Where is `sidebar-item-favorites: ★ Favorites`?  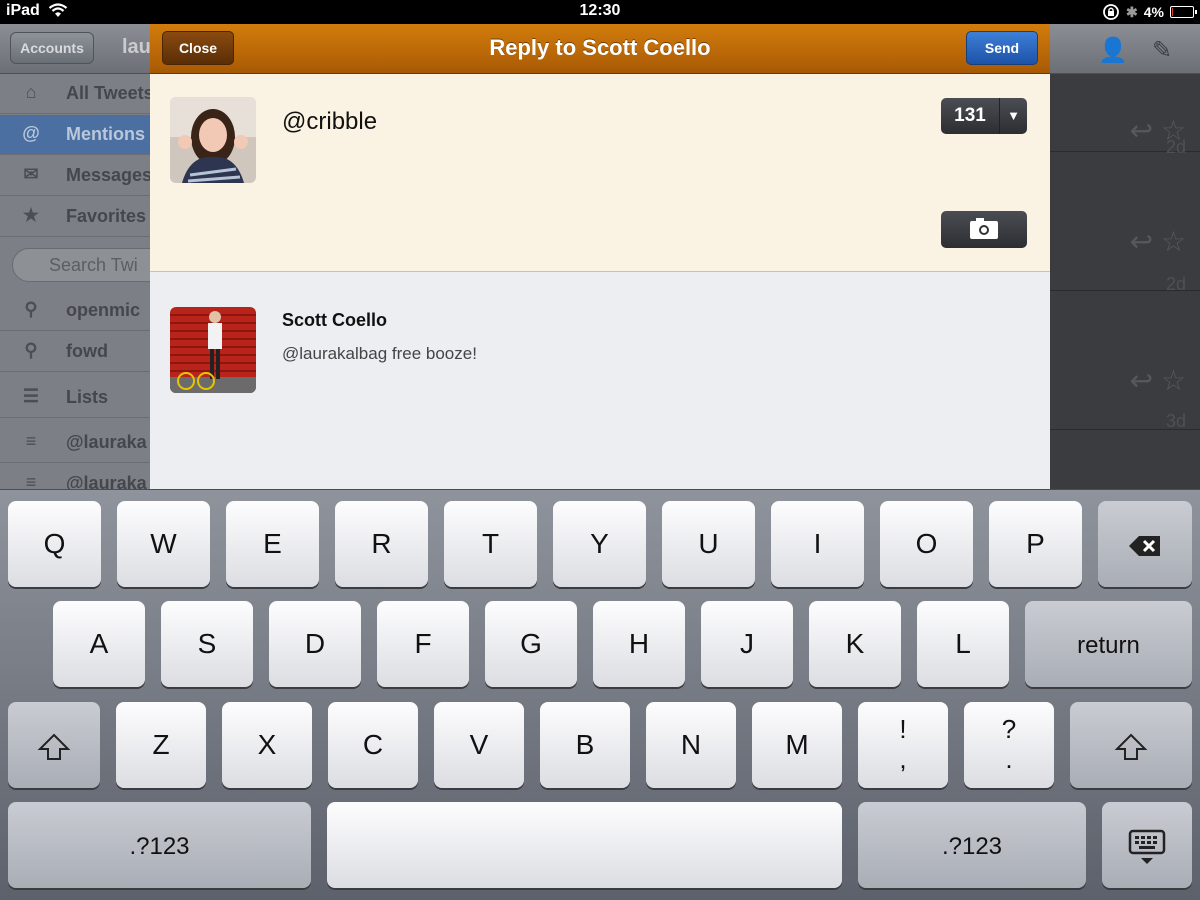
sidebar-item-favorites: ★ Favorites is located at coordinates (75, 217).